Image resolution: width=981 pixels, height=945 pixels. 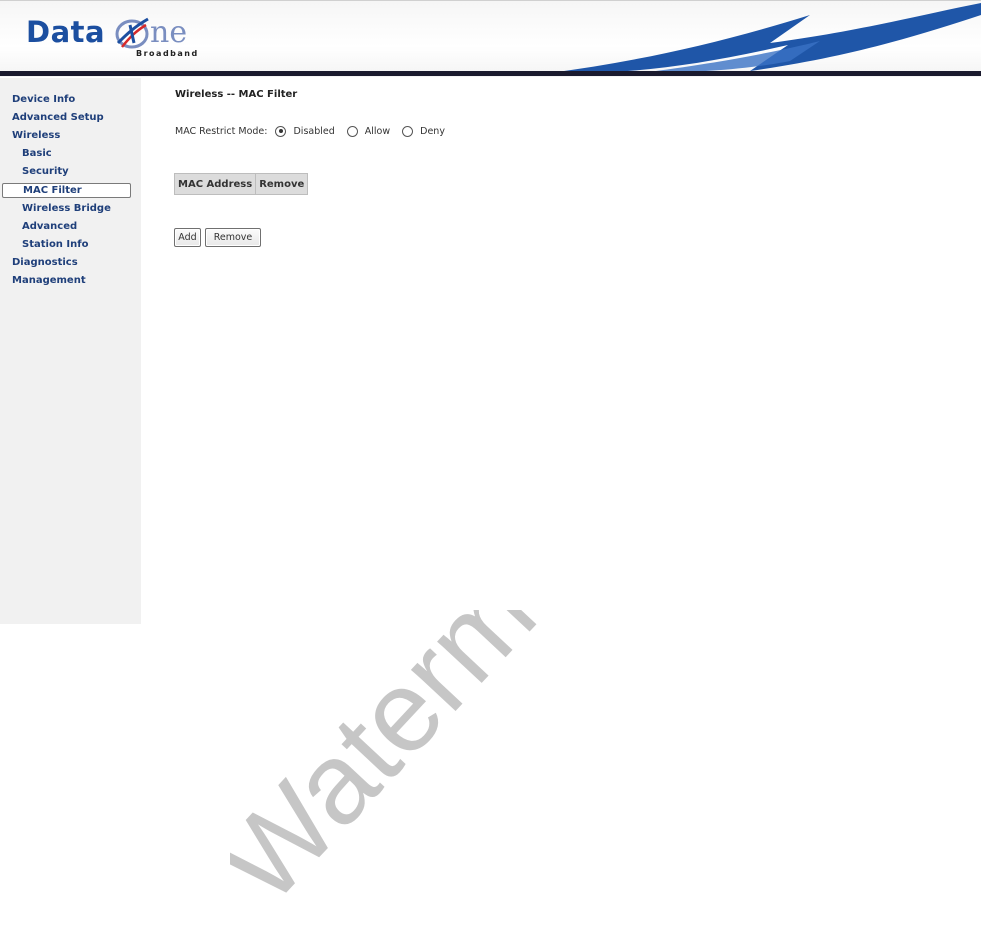 I want to click on sidebar-item-basic: Basic, so click(x=37, y=153).